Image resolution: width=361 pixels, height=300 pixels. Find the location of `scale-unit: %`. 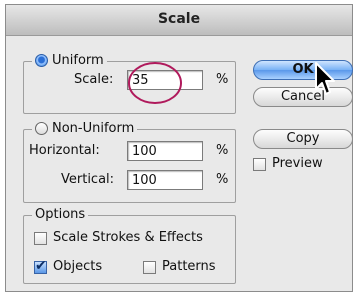

scale-unit: % is located at coordinates (222, 79).